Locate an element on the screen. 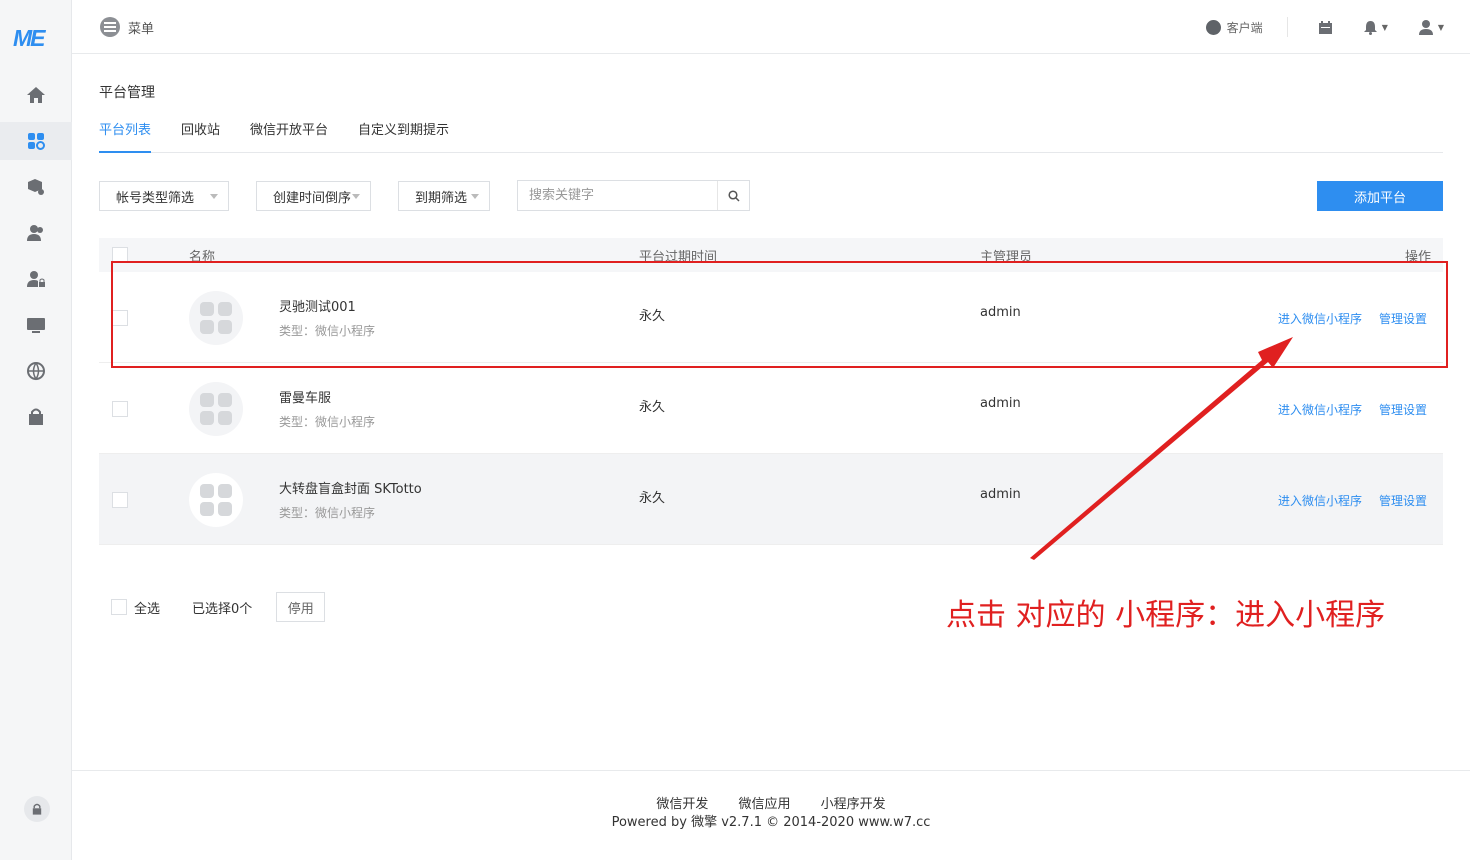  create-time-sort: 创建时间倒序 is located at coordinates (313, 196).